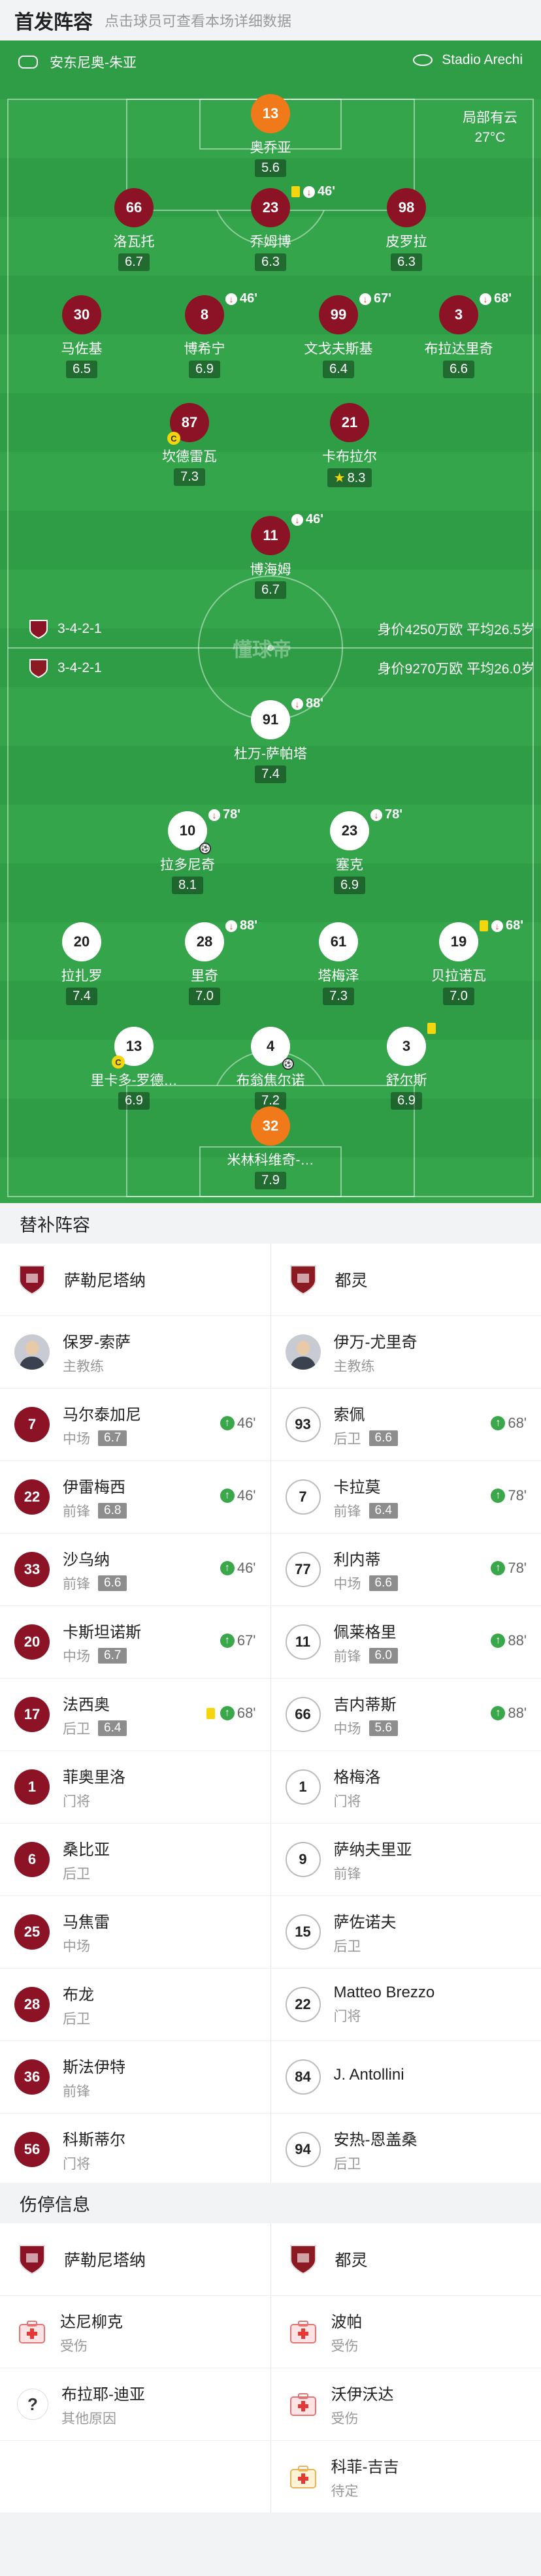 Image resolution: width=541 pixels, height=2576 pixels. Describe the element at coordinates (270, 135) in the screenshot. I see `pitch-player: 13 奥乔亚 5.6` at that location.